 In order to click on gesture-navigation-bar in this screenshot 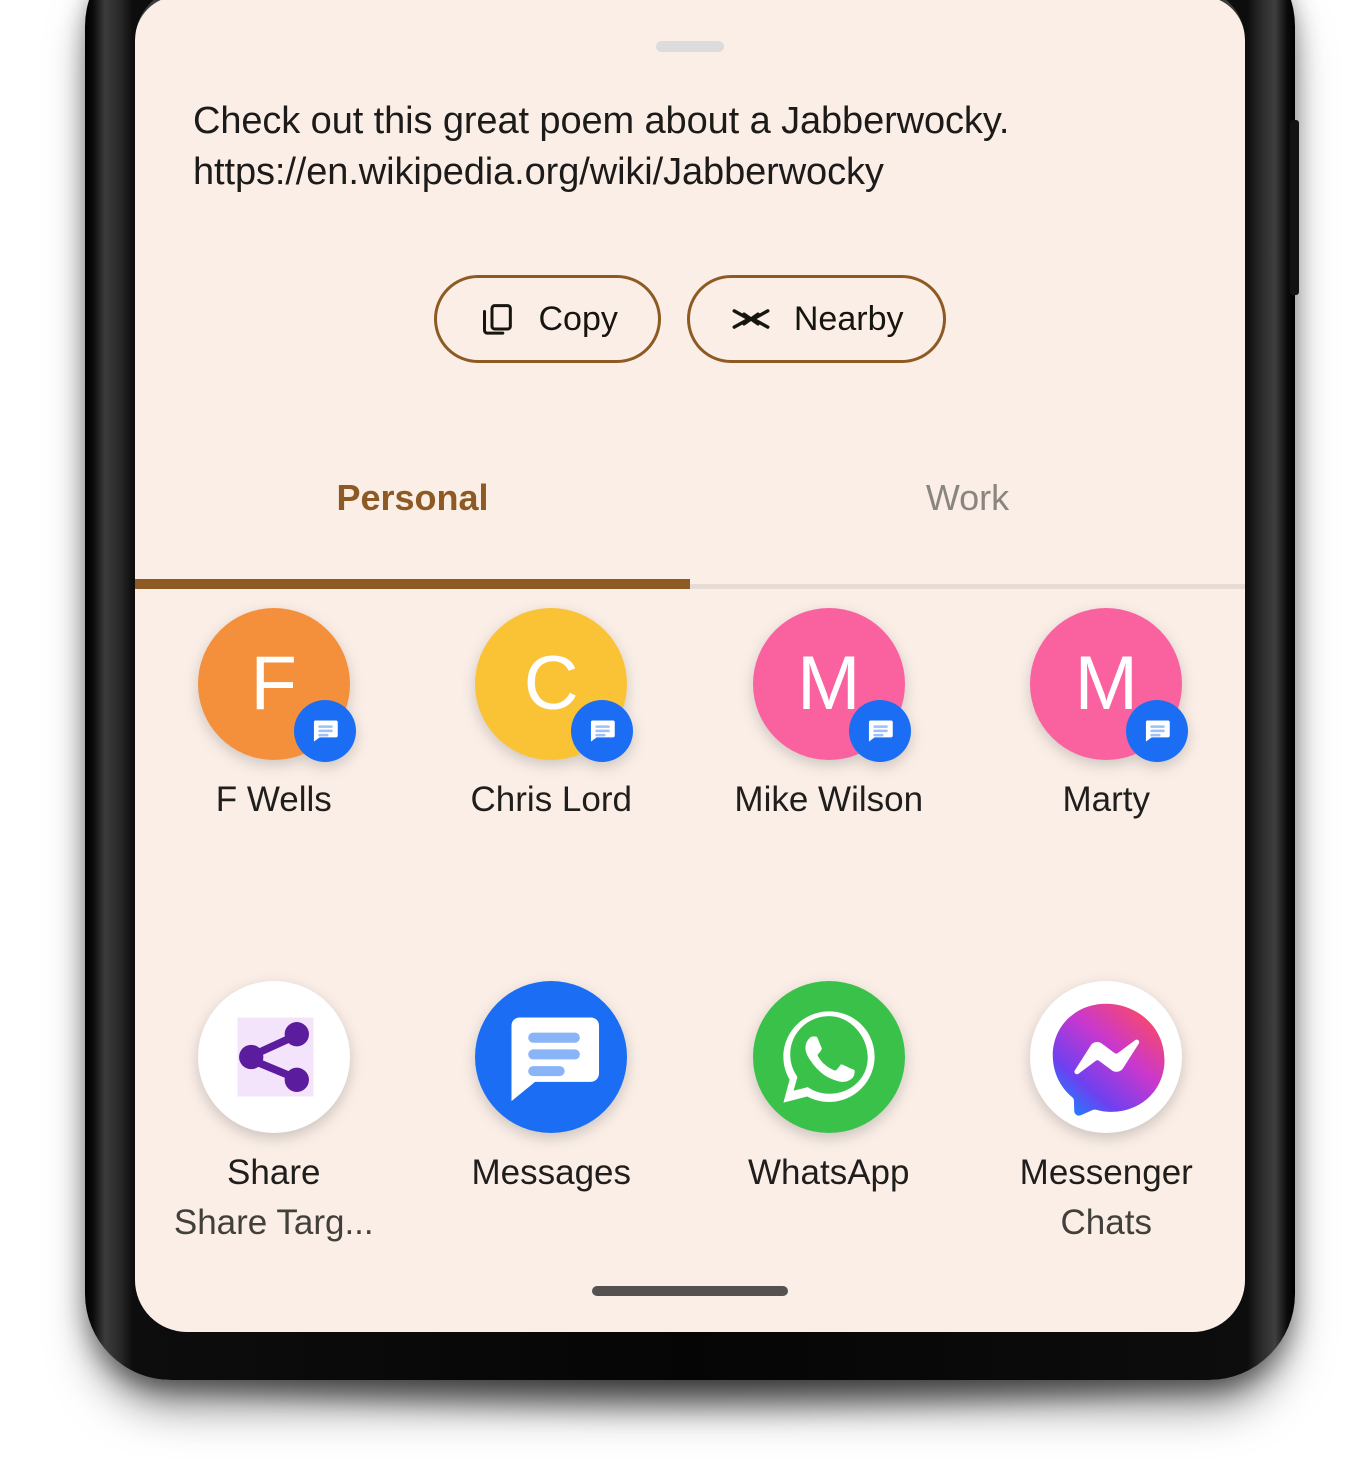, I will do `click(690, 1291)`.